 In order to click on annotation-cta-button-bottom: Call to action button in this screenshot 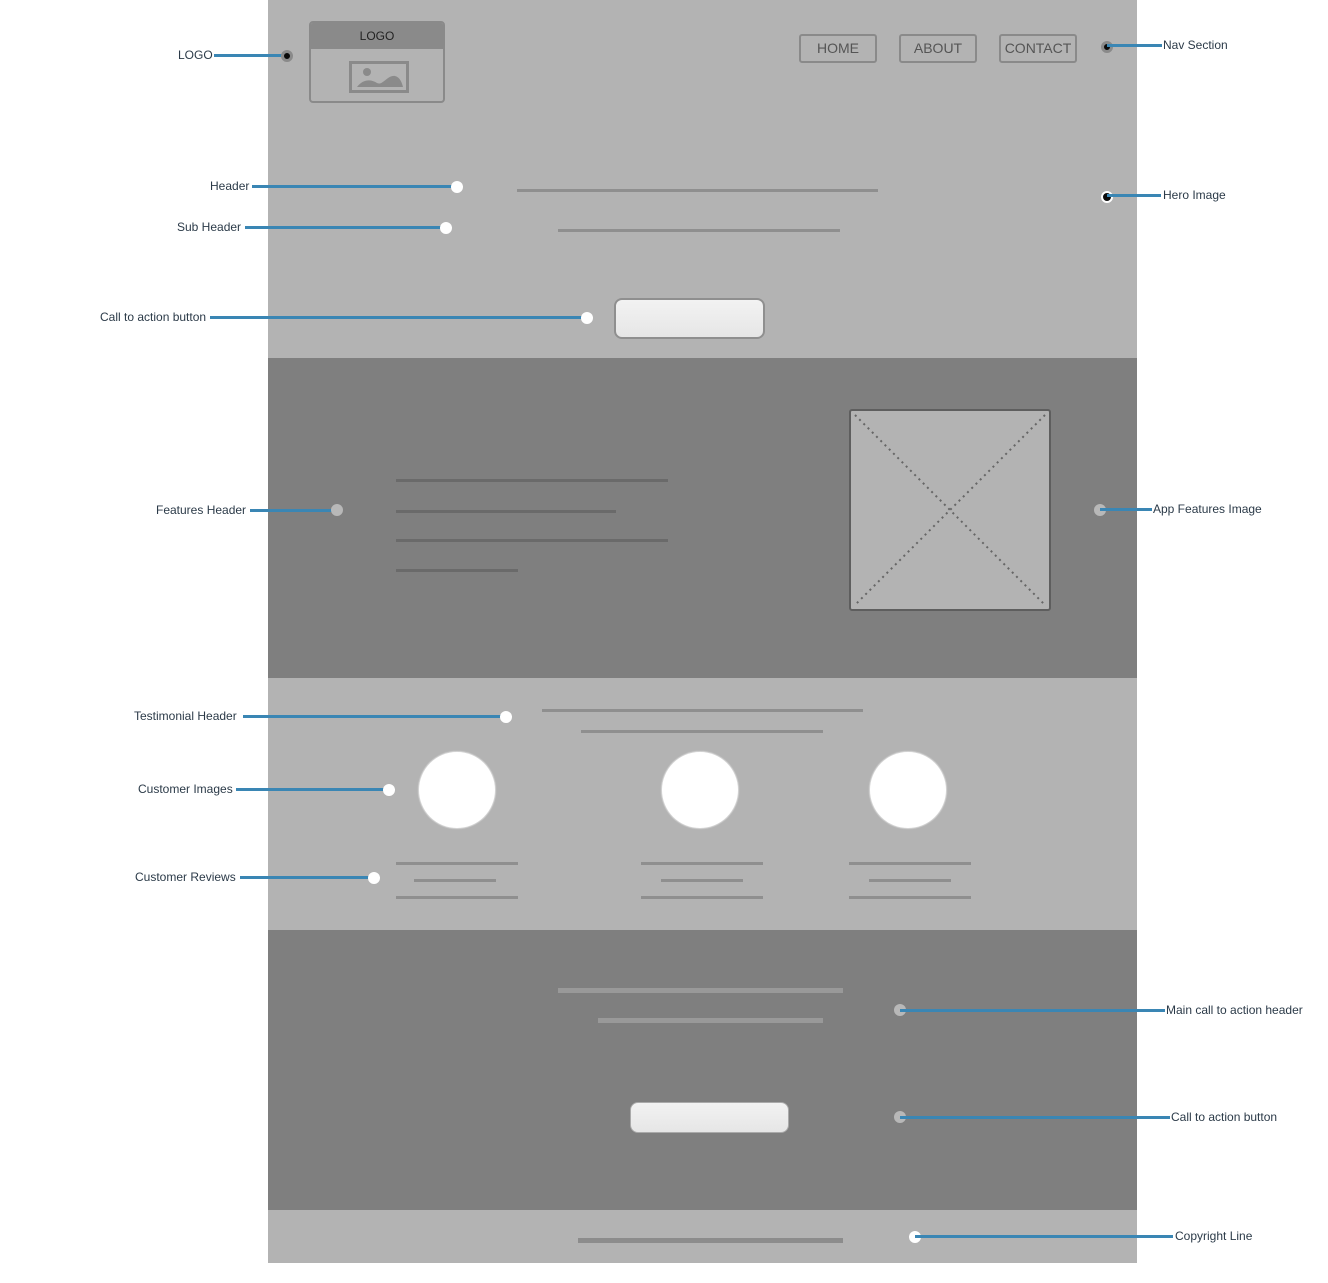, I will do `click(1224, 1117)`.